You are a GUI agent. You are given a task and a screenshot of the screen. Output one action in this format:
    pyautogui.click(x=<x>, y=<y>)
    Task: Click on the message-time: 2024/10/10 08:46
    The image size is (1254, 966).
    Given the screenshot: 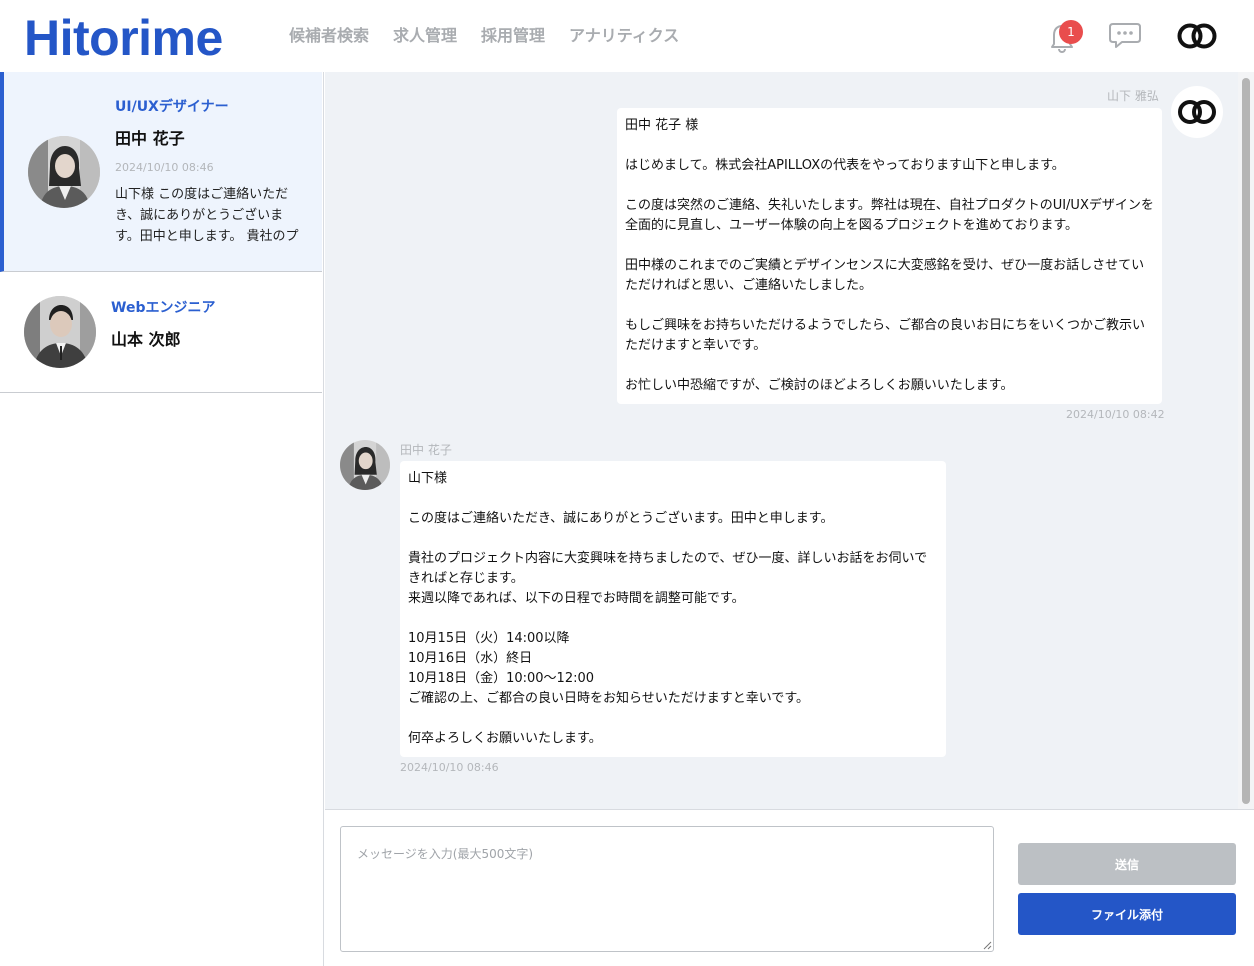 What is the action you would take?
    pyautogui.click(x=449, y=767)
    